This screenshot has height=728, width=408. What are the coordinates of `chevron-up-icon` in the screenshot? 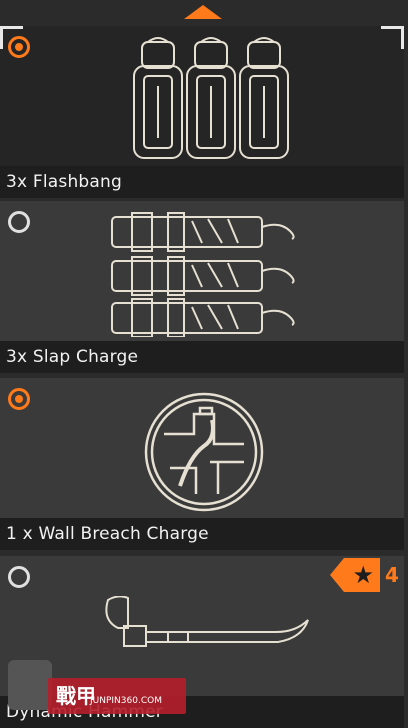 It's located at (203, 12).